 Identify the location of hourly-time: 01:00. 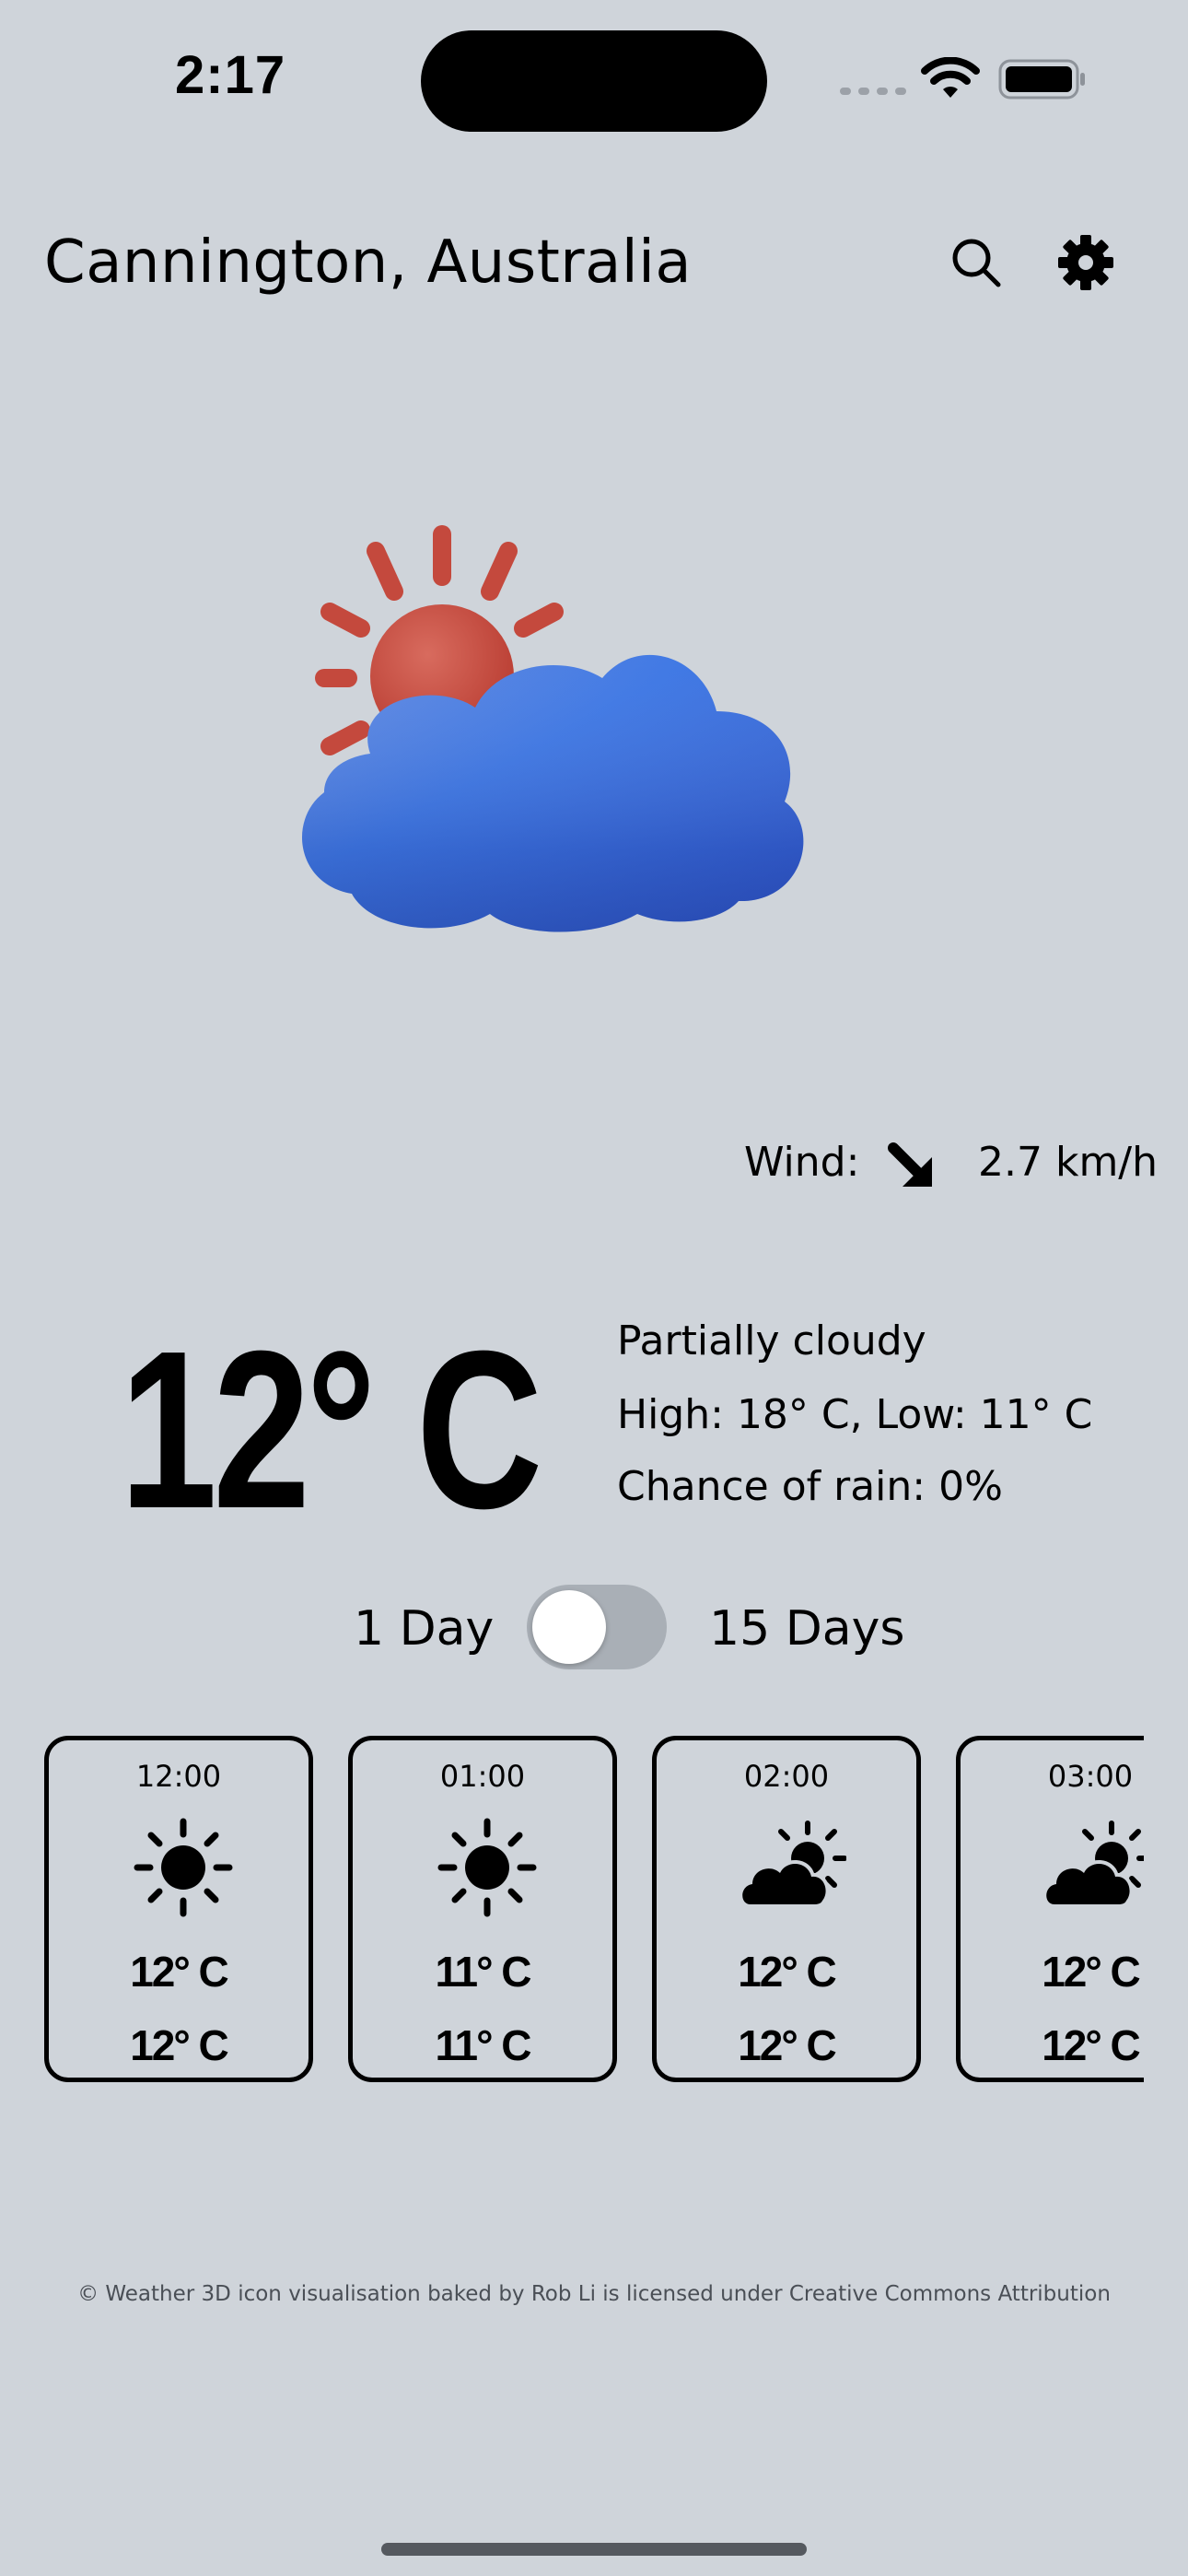
(482, 1776).